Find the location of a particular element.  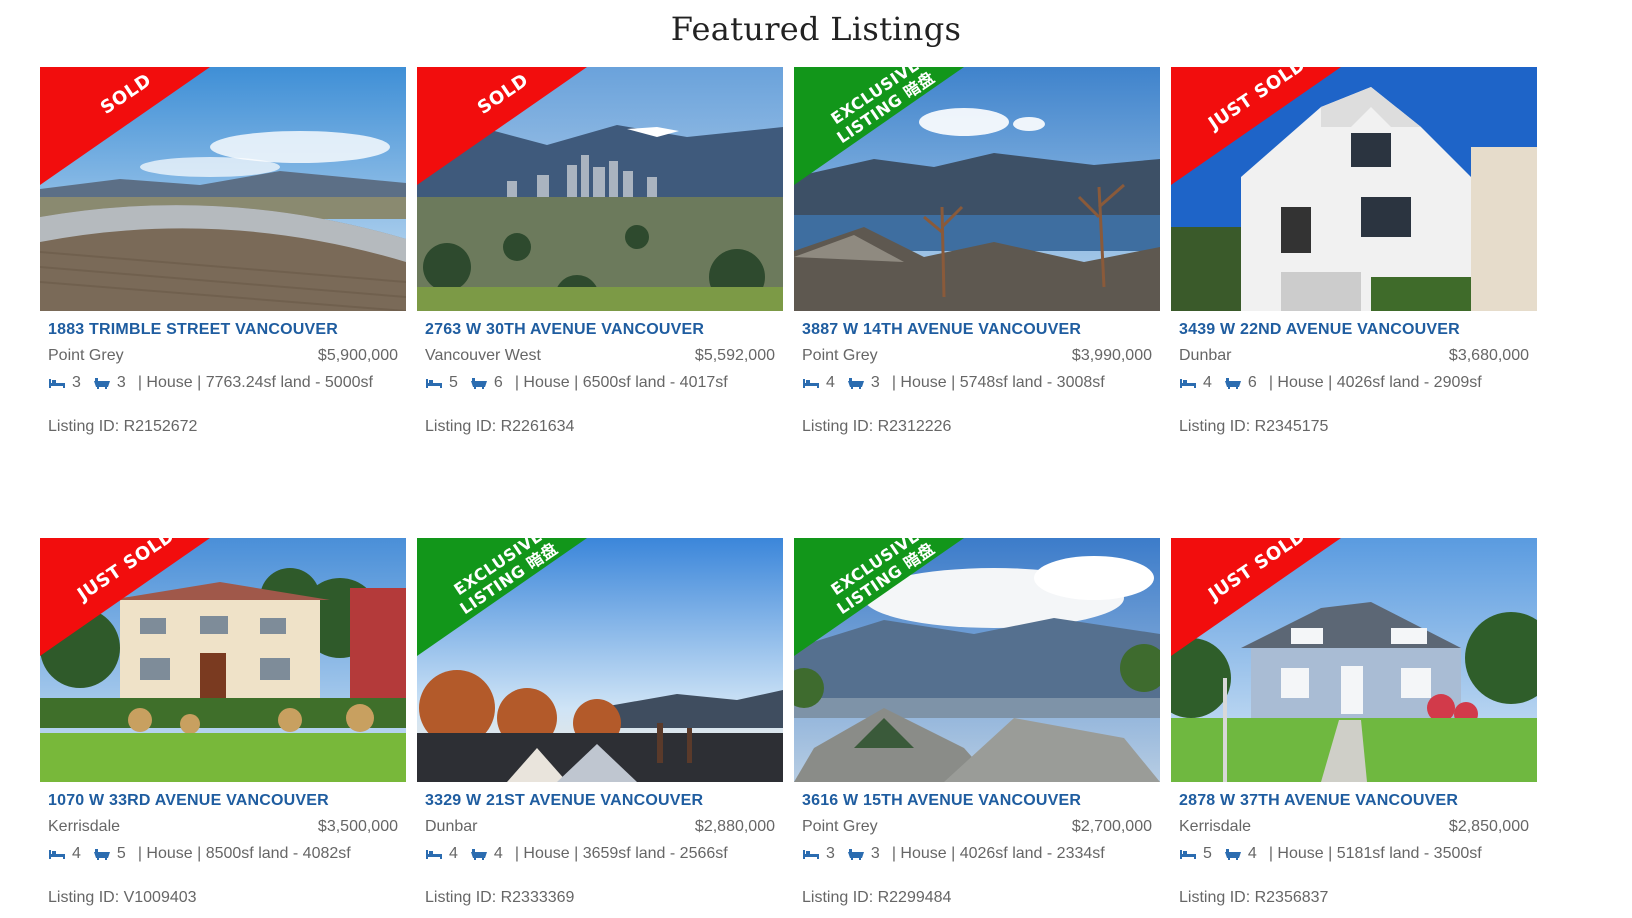

listing-price: $3,680,000 is located at coordinates (1488, 355).